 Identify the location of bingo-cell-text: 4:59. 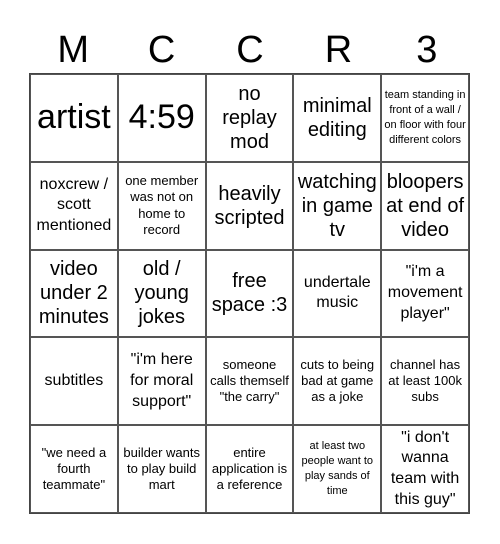
(161, 117).